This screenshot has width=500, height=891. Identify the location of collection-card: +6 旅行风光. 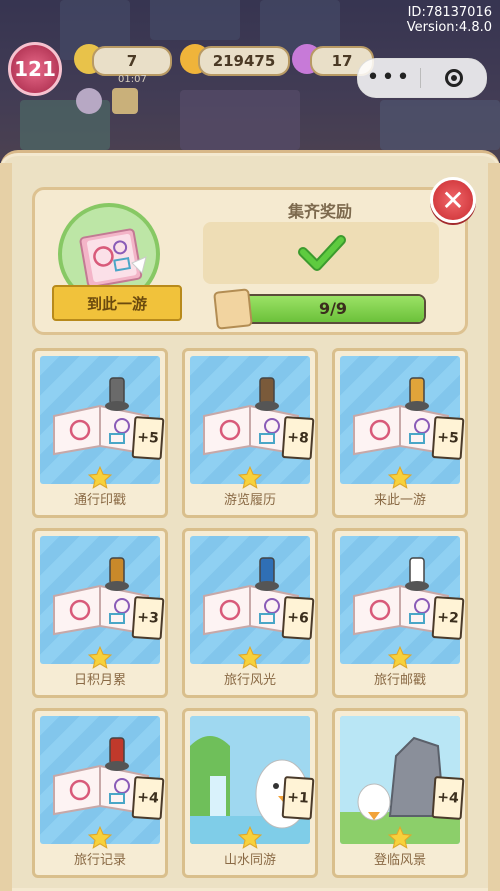
(250, 613).